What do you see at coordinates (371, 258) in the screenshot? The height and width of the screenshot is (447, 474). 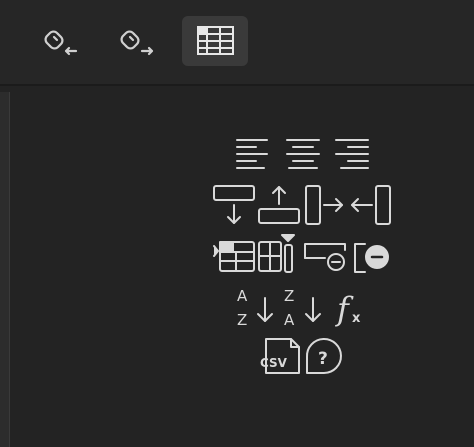 I see `delete-column-icon` at bounding box center [371, 258].